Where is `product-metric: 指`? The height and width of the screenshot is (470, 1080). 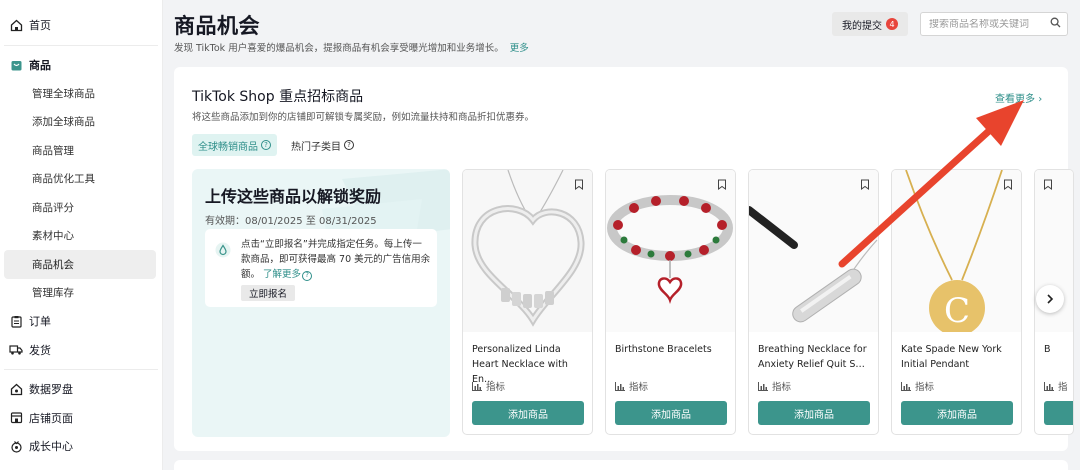
product-metric: 指 is located at coordinates (1056, 386).